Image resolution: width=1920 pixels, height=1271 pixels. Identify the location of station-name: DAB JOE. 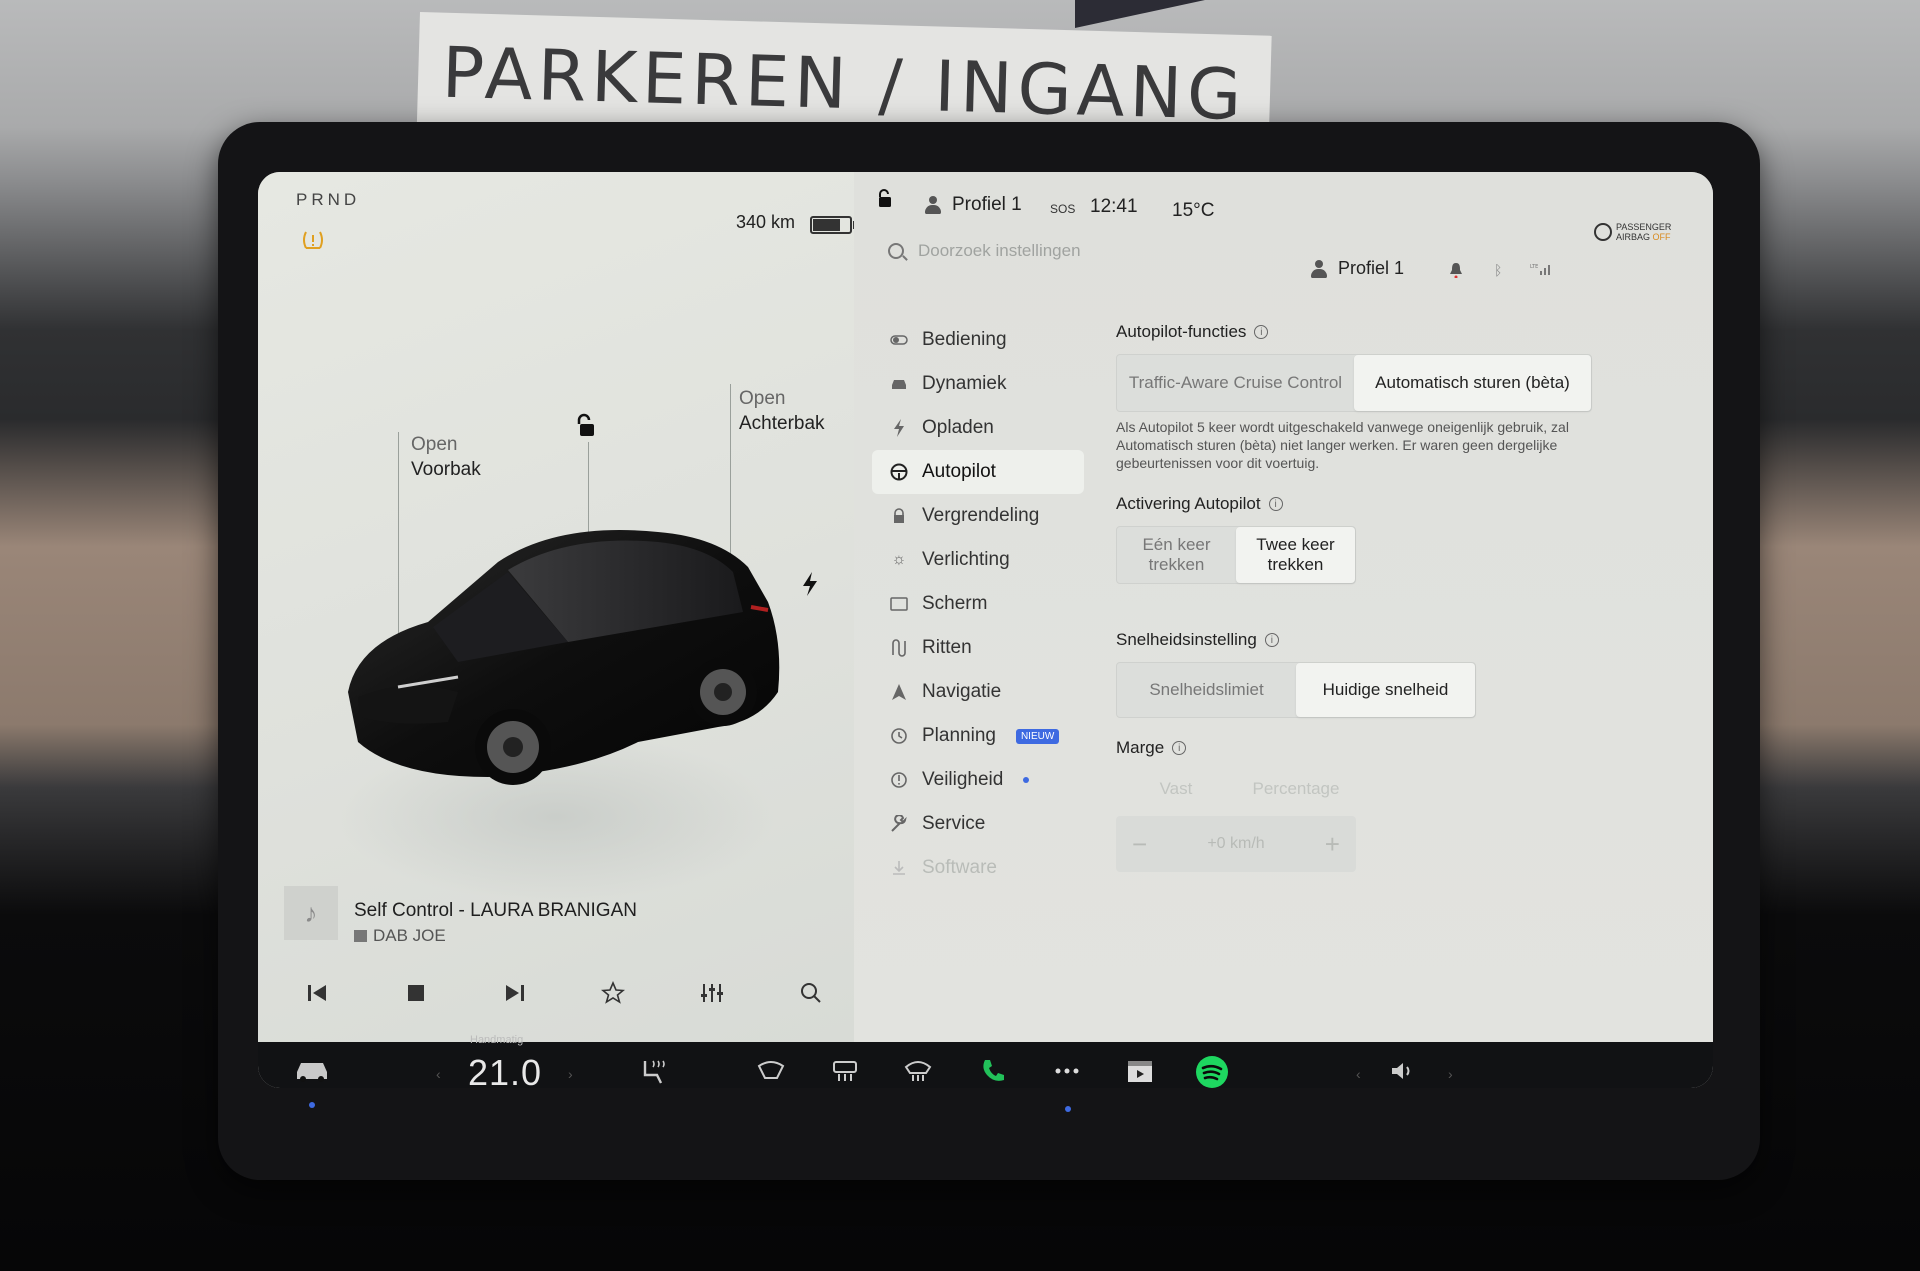
(400, 936).